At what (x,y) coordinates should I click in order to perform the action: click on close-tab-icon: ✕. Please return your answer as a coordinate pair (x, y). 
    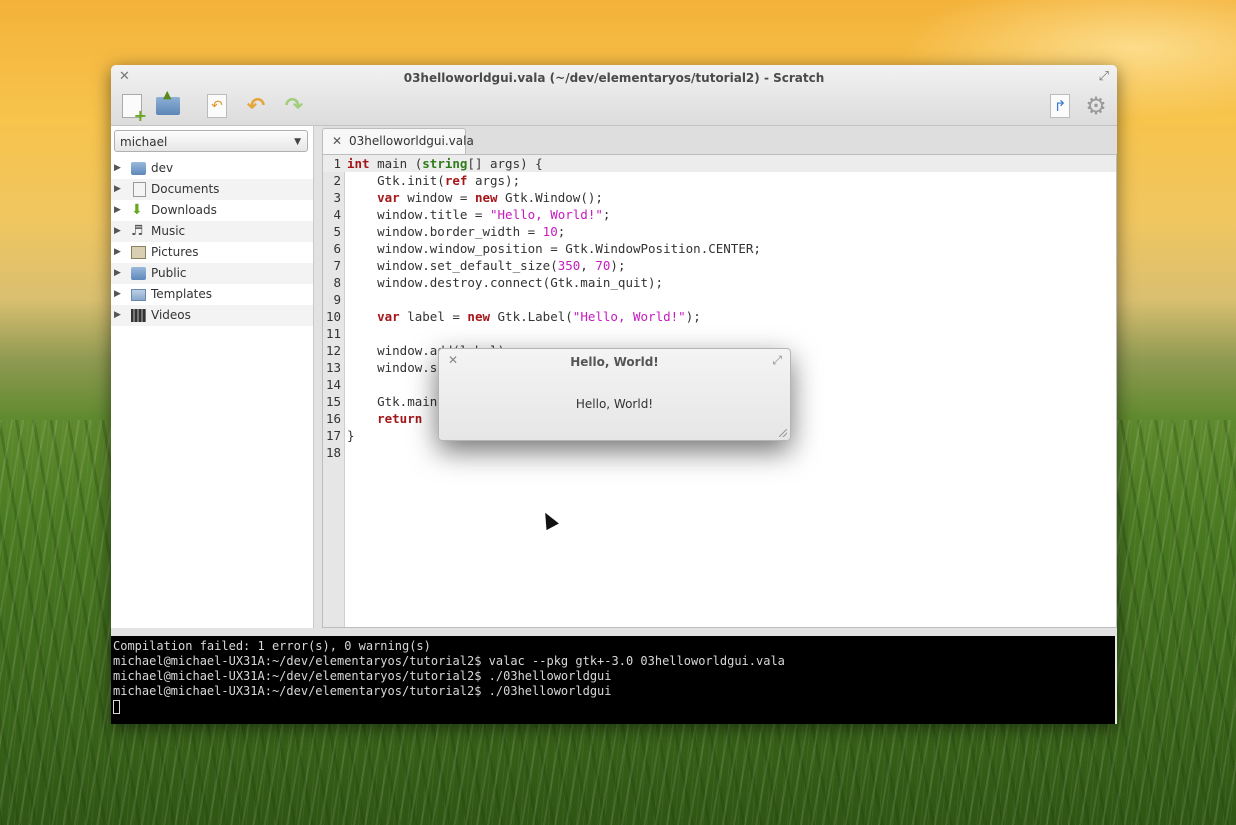
    Looking at the image, I should click on (337, 141).